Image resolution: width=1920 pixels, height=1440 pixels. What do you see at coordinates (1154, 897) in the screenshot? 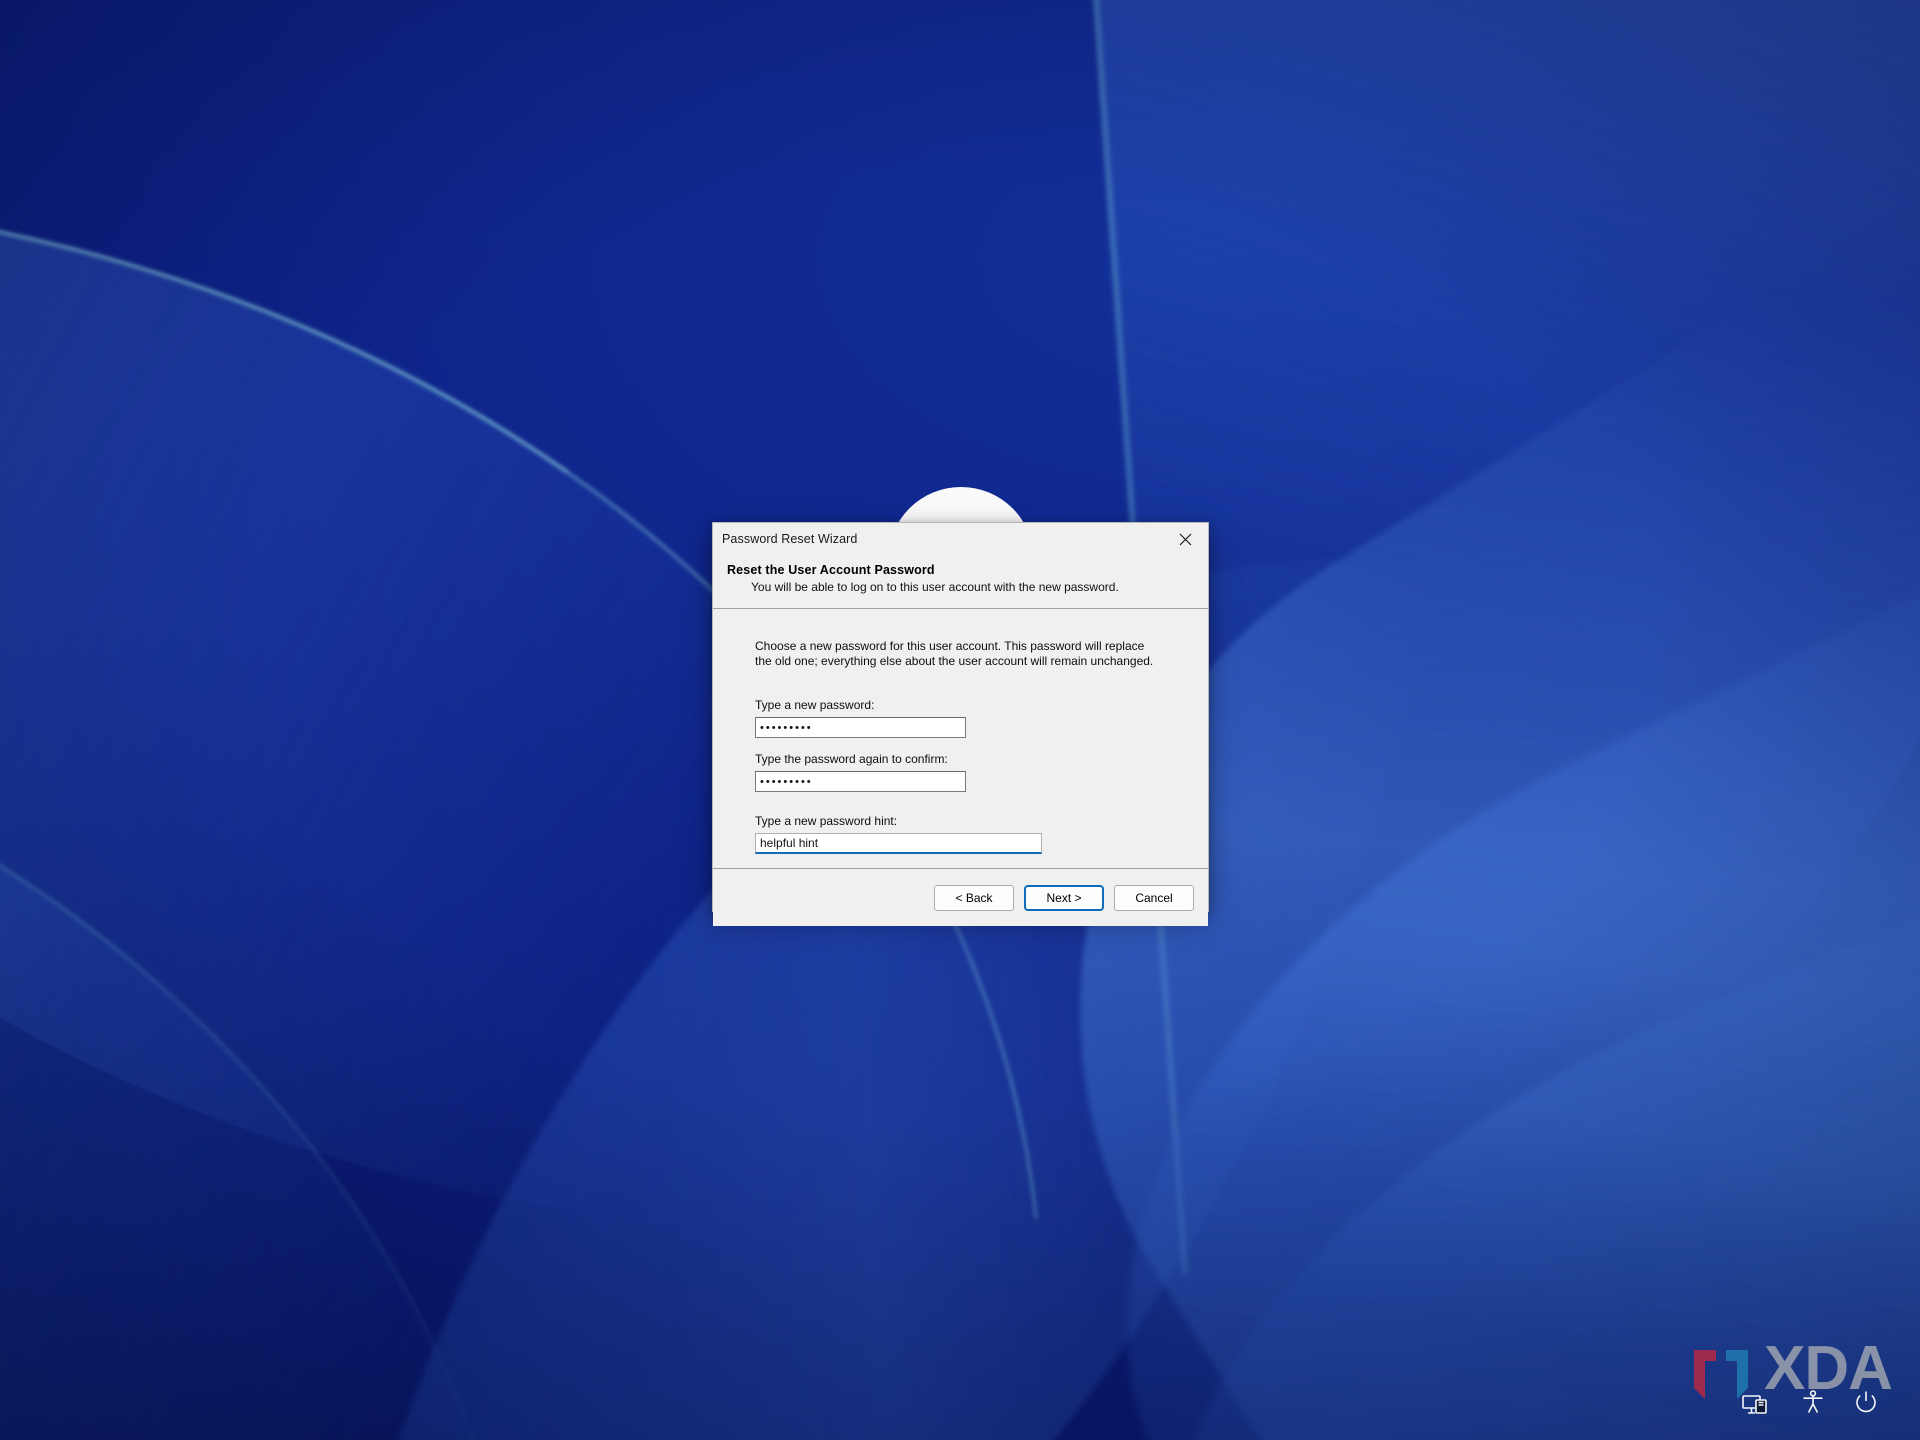
I see `cancel-button: Cancel` at bounding box center [1154, 897].